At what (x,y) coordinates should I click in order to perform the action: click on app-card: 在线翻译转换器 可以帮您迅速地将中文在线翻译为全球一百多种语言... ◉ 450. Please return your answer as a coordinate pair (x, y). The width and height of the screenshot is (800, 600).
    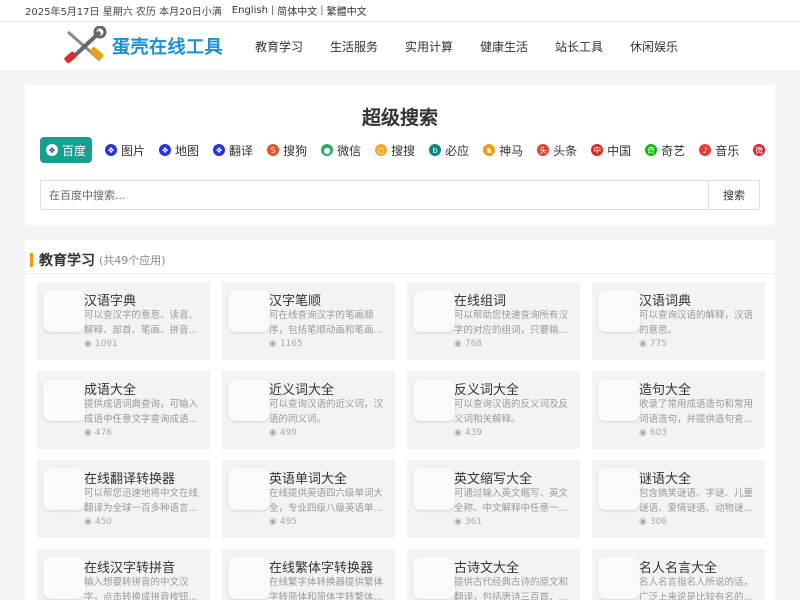
    Looking at the image, I should click on (123, 499).